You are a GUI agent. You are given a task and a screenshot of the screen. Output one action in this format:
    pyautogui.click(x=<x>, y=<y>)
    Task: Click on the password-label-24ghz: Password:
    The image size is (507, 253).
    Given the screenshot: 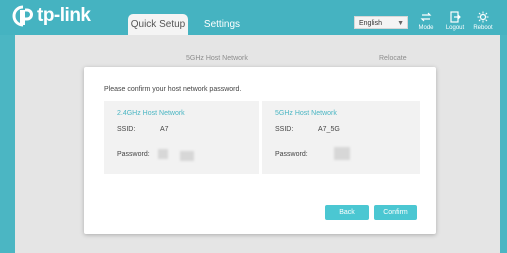 What is the action you would take?
    pyautogui.click(x=133, y=154)
    